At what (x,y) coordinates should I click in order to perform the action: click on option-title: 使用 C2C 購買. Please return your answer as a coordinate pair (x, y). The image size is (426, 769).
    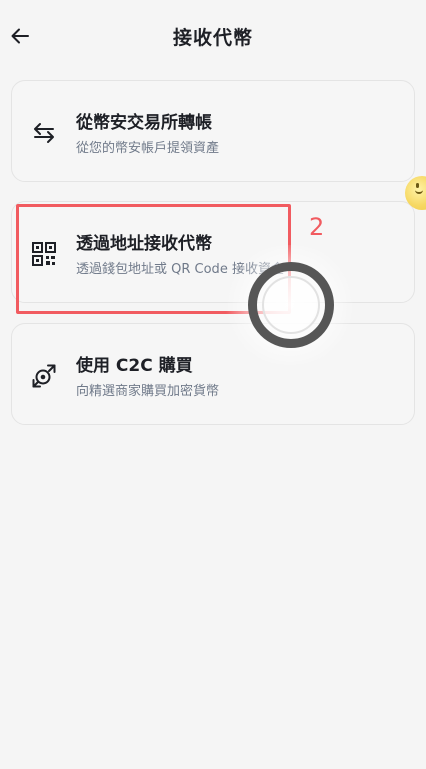
    Looking at the image, I should click on (134, 366).